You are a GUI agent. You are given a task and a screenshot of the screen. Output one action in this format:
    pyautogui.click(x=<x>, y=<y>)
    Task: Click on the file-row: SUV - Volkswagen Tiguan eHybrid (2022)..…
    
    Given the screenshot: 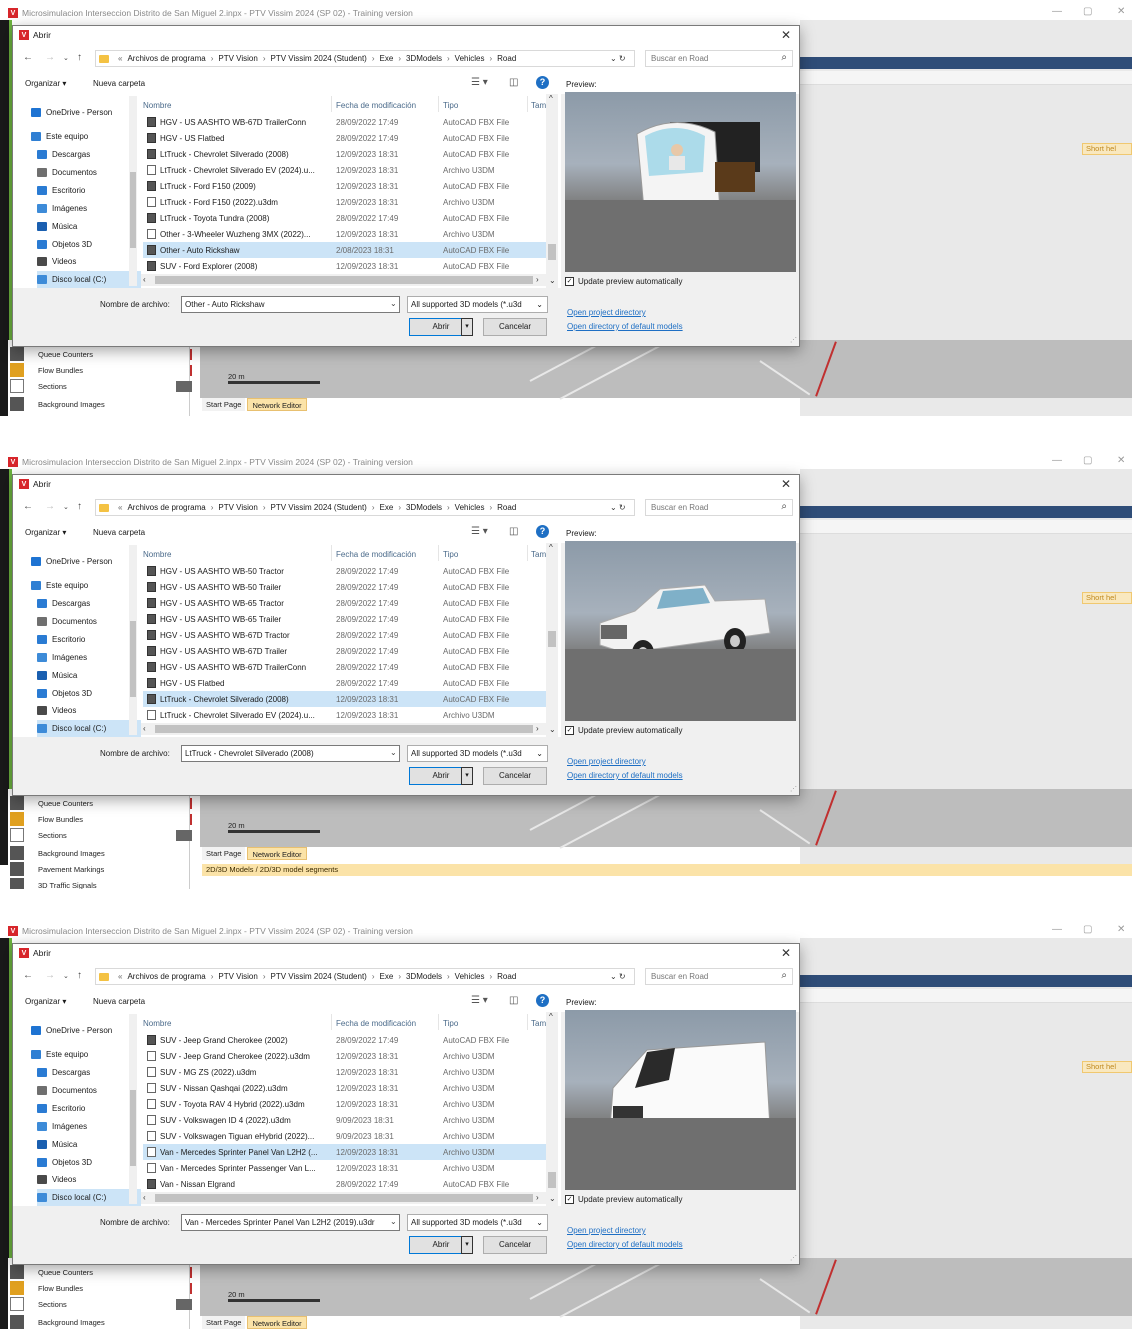 What is the action you would take?
    pyautogui.click(x=345, y=1136)
    